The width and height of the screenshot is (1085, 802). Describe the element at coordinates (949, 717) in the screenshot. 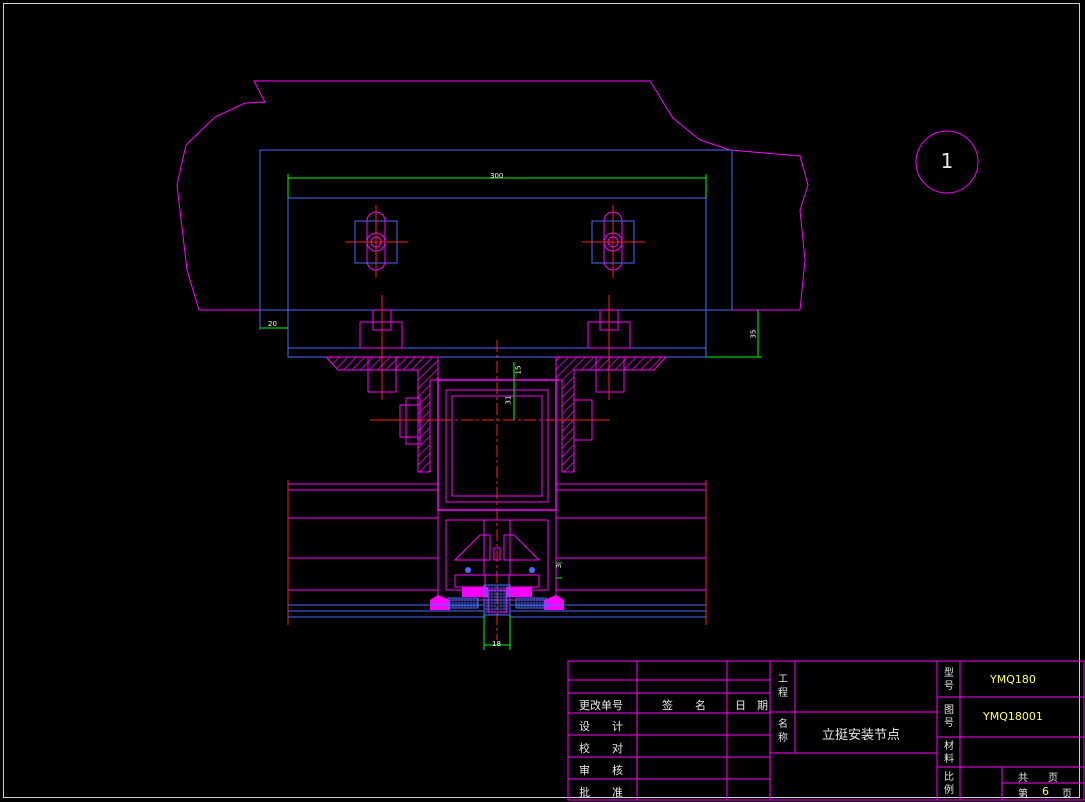

I see `tb-drawing-no-label: 图号` at that location.